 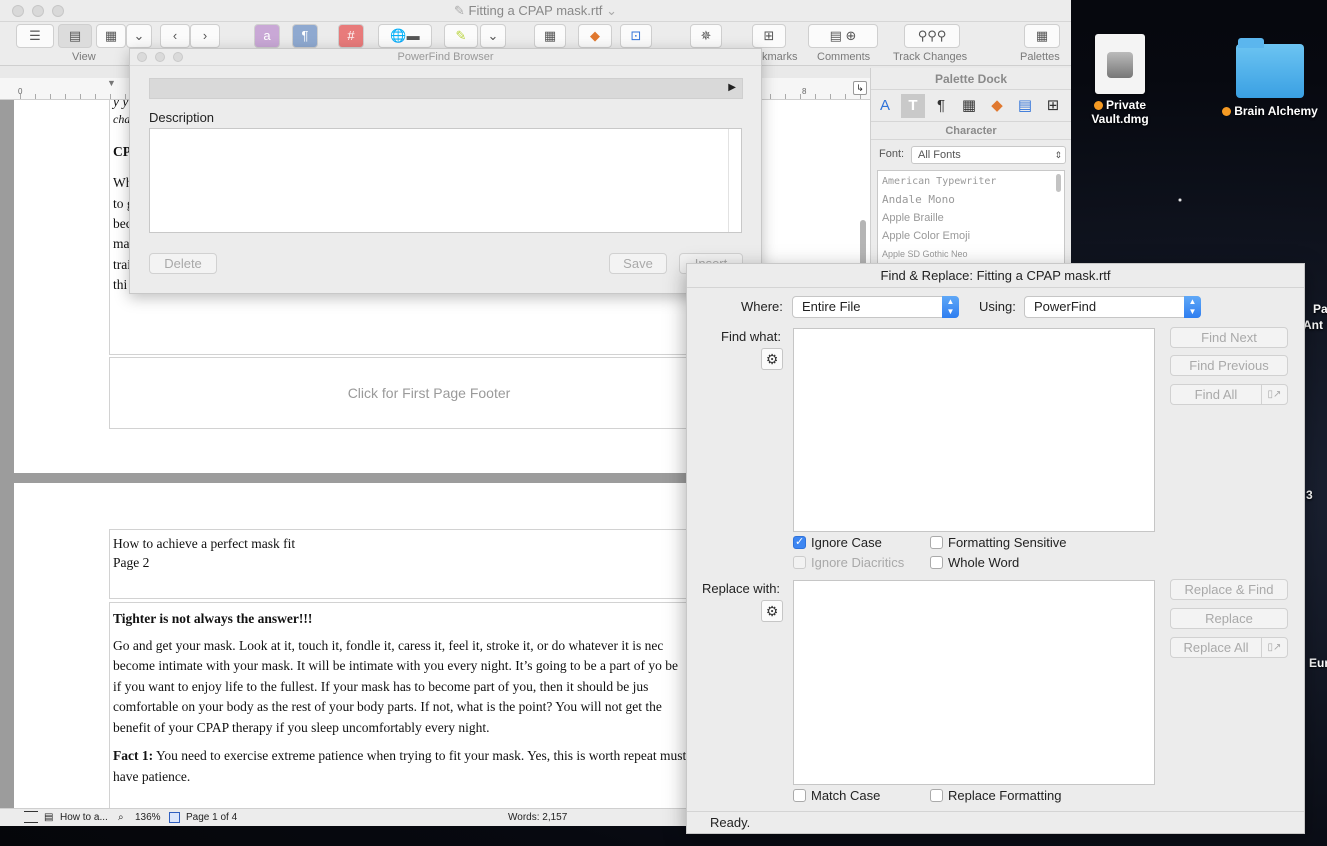 What do you see at coordinates (84, 57) in the screenshot?
I see `view-label: View` at bounding box center [84, 57].